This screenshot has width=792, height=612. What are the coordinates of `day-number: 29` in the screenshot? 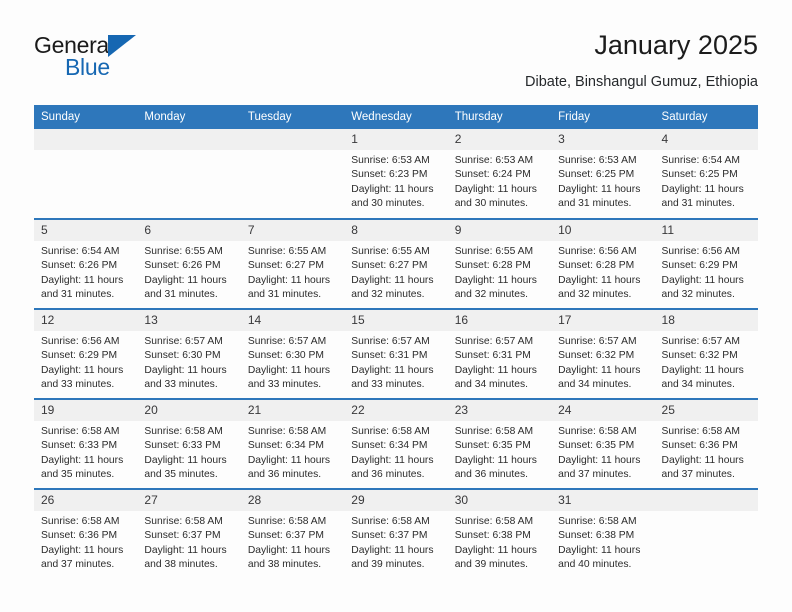 It's located at (396, 500).